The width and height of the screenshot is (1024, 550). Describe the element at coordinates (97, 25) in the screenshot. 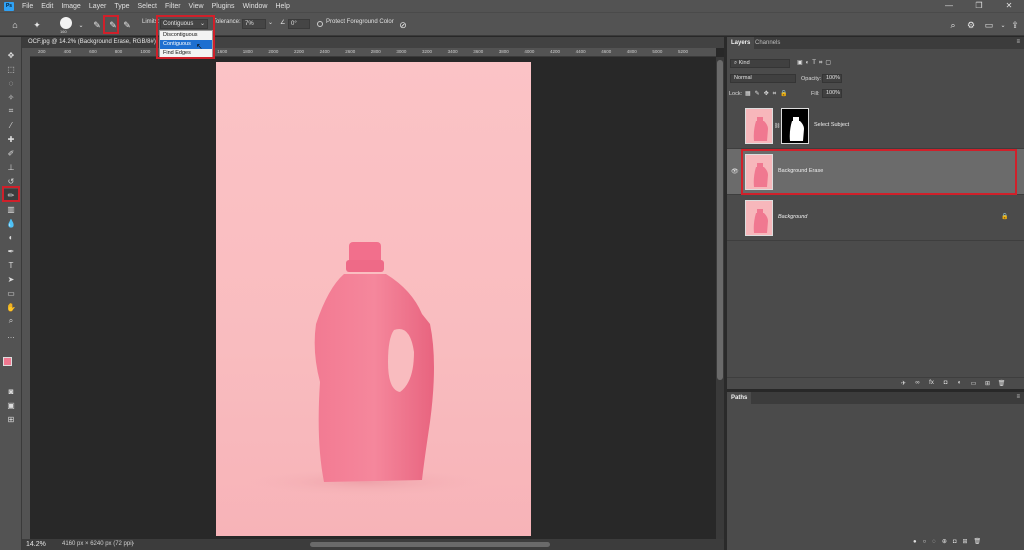

I see `sampling-continuous-icon: ✎` at that location.